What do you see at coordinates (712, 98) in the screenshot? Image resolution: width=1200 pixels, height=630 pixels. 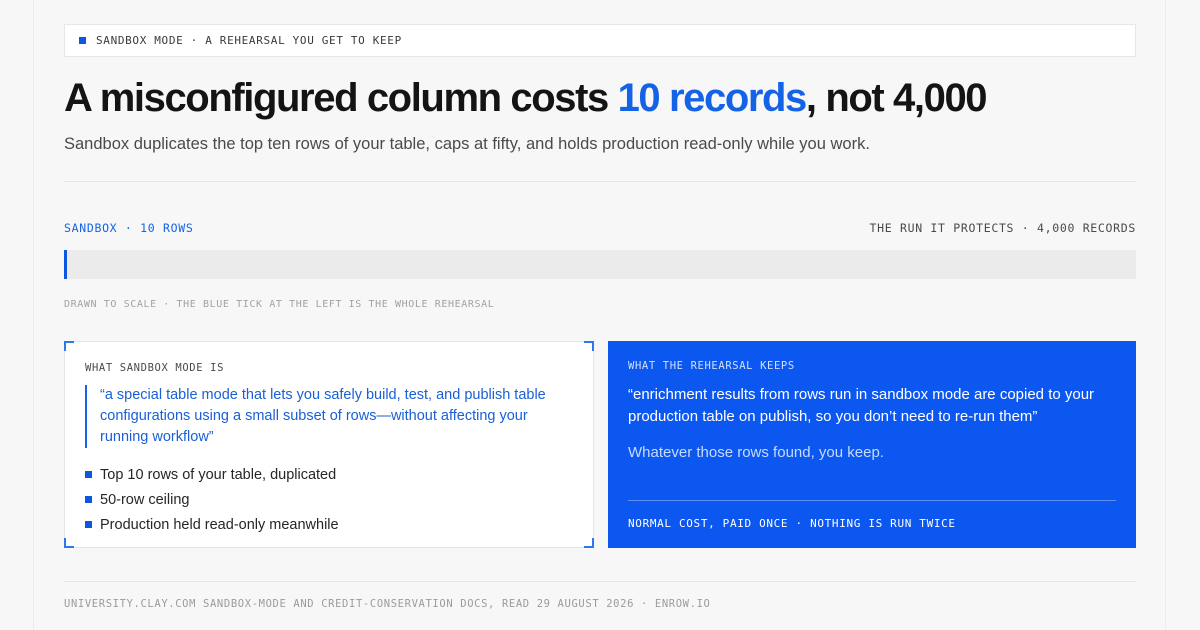 I see `headline-accent: 10 records` at bounding box center [712, 98].